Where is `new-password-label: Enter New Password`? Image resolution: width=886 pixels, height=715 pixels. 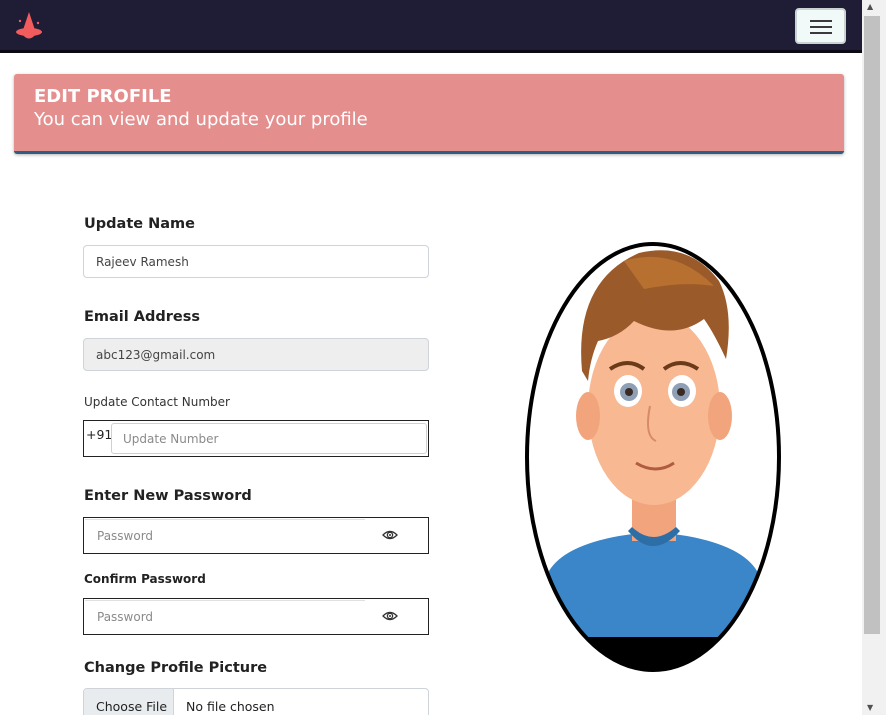
new-password-label: Enter New Password is located at coordinates (168, 496).